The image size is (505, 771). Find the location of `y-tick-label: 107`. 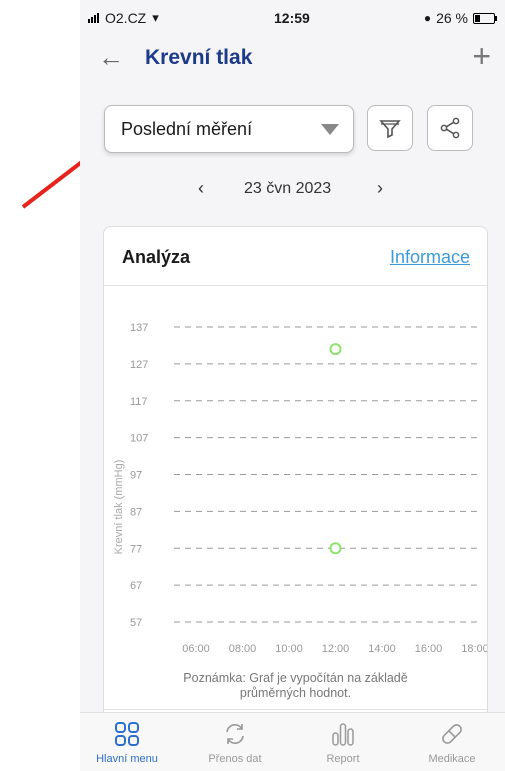

y-tick-label: 107 is located at coordinates (139, 439).